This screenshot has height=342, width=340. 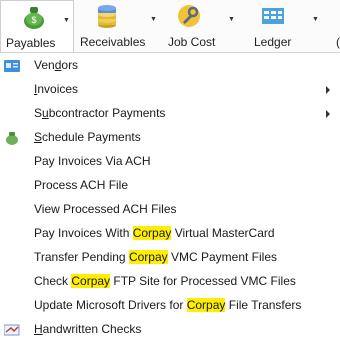 I want to click on ledger-dropdown-arrow: ▼, so click(x=315, y=19).